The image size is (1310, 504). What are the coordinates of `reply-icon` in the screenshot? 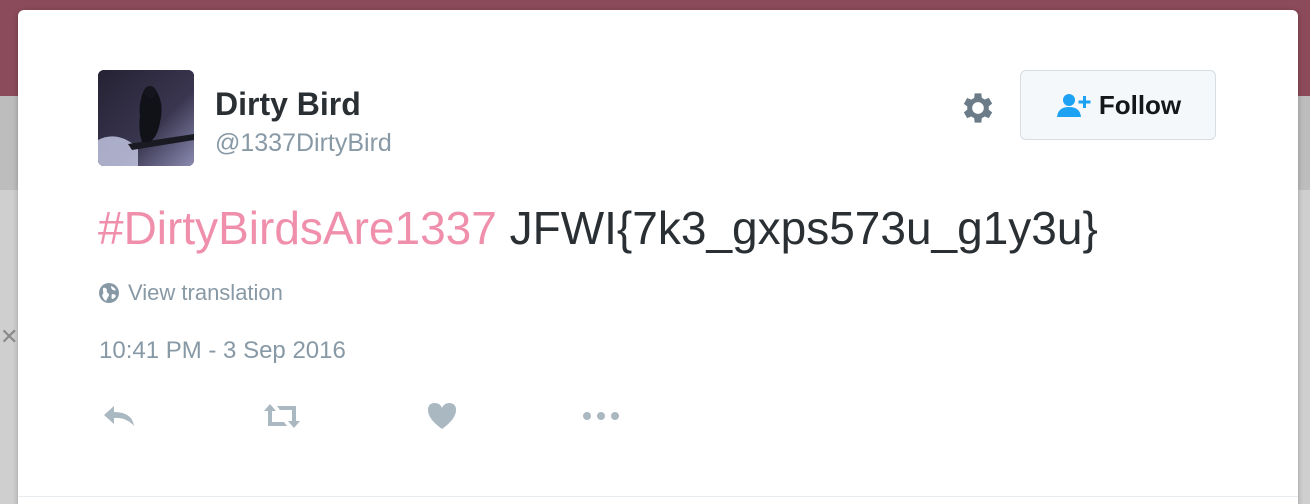 It's located at (120, 416).